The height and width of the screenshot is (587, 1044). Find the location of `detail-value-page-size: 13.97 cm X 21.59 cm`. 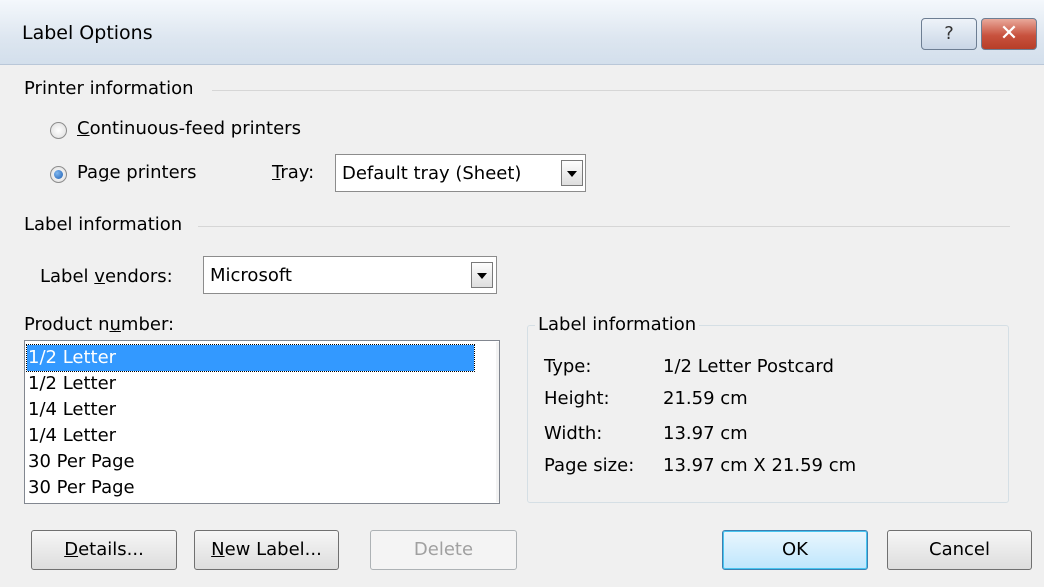

detail-value-page-size: 13.97 cm X 21.59 cm is located at coordinates (760, 465).